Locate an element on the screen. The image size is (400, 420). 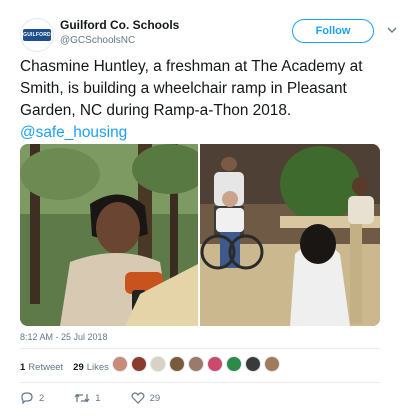
like-button: 29 is located at coordinates (146, 398).